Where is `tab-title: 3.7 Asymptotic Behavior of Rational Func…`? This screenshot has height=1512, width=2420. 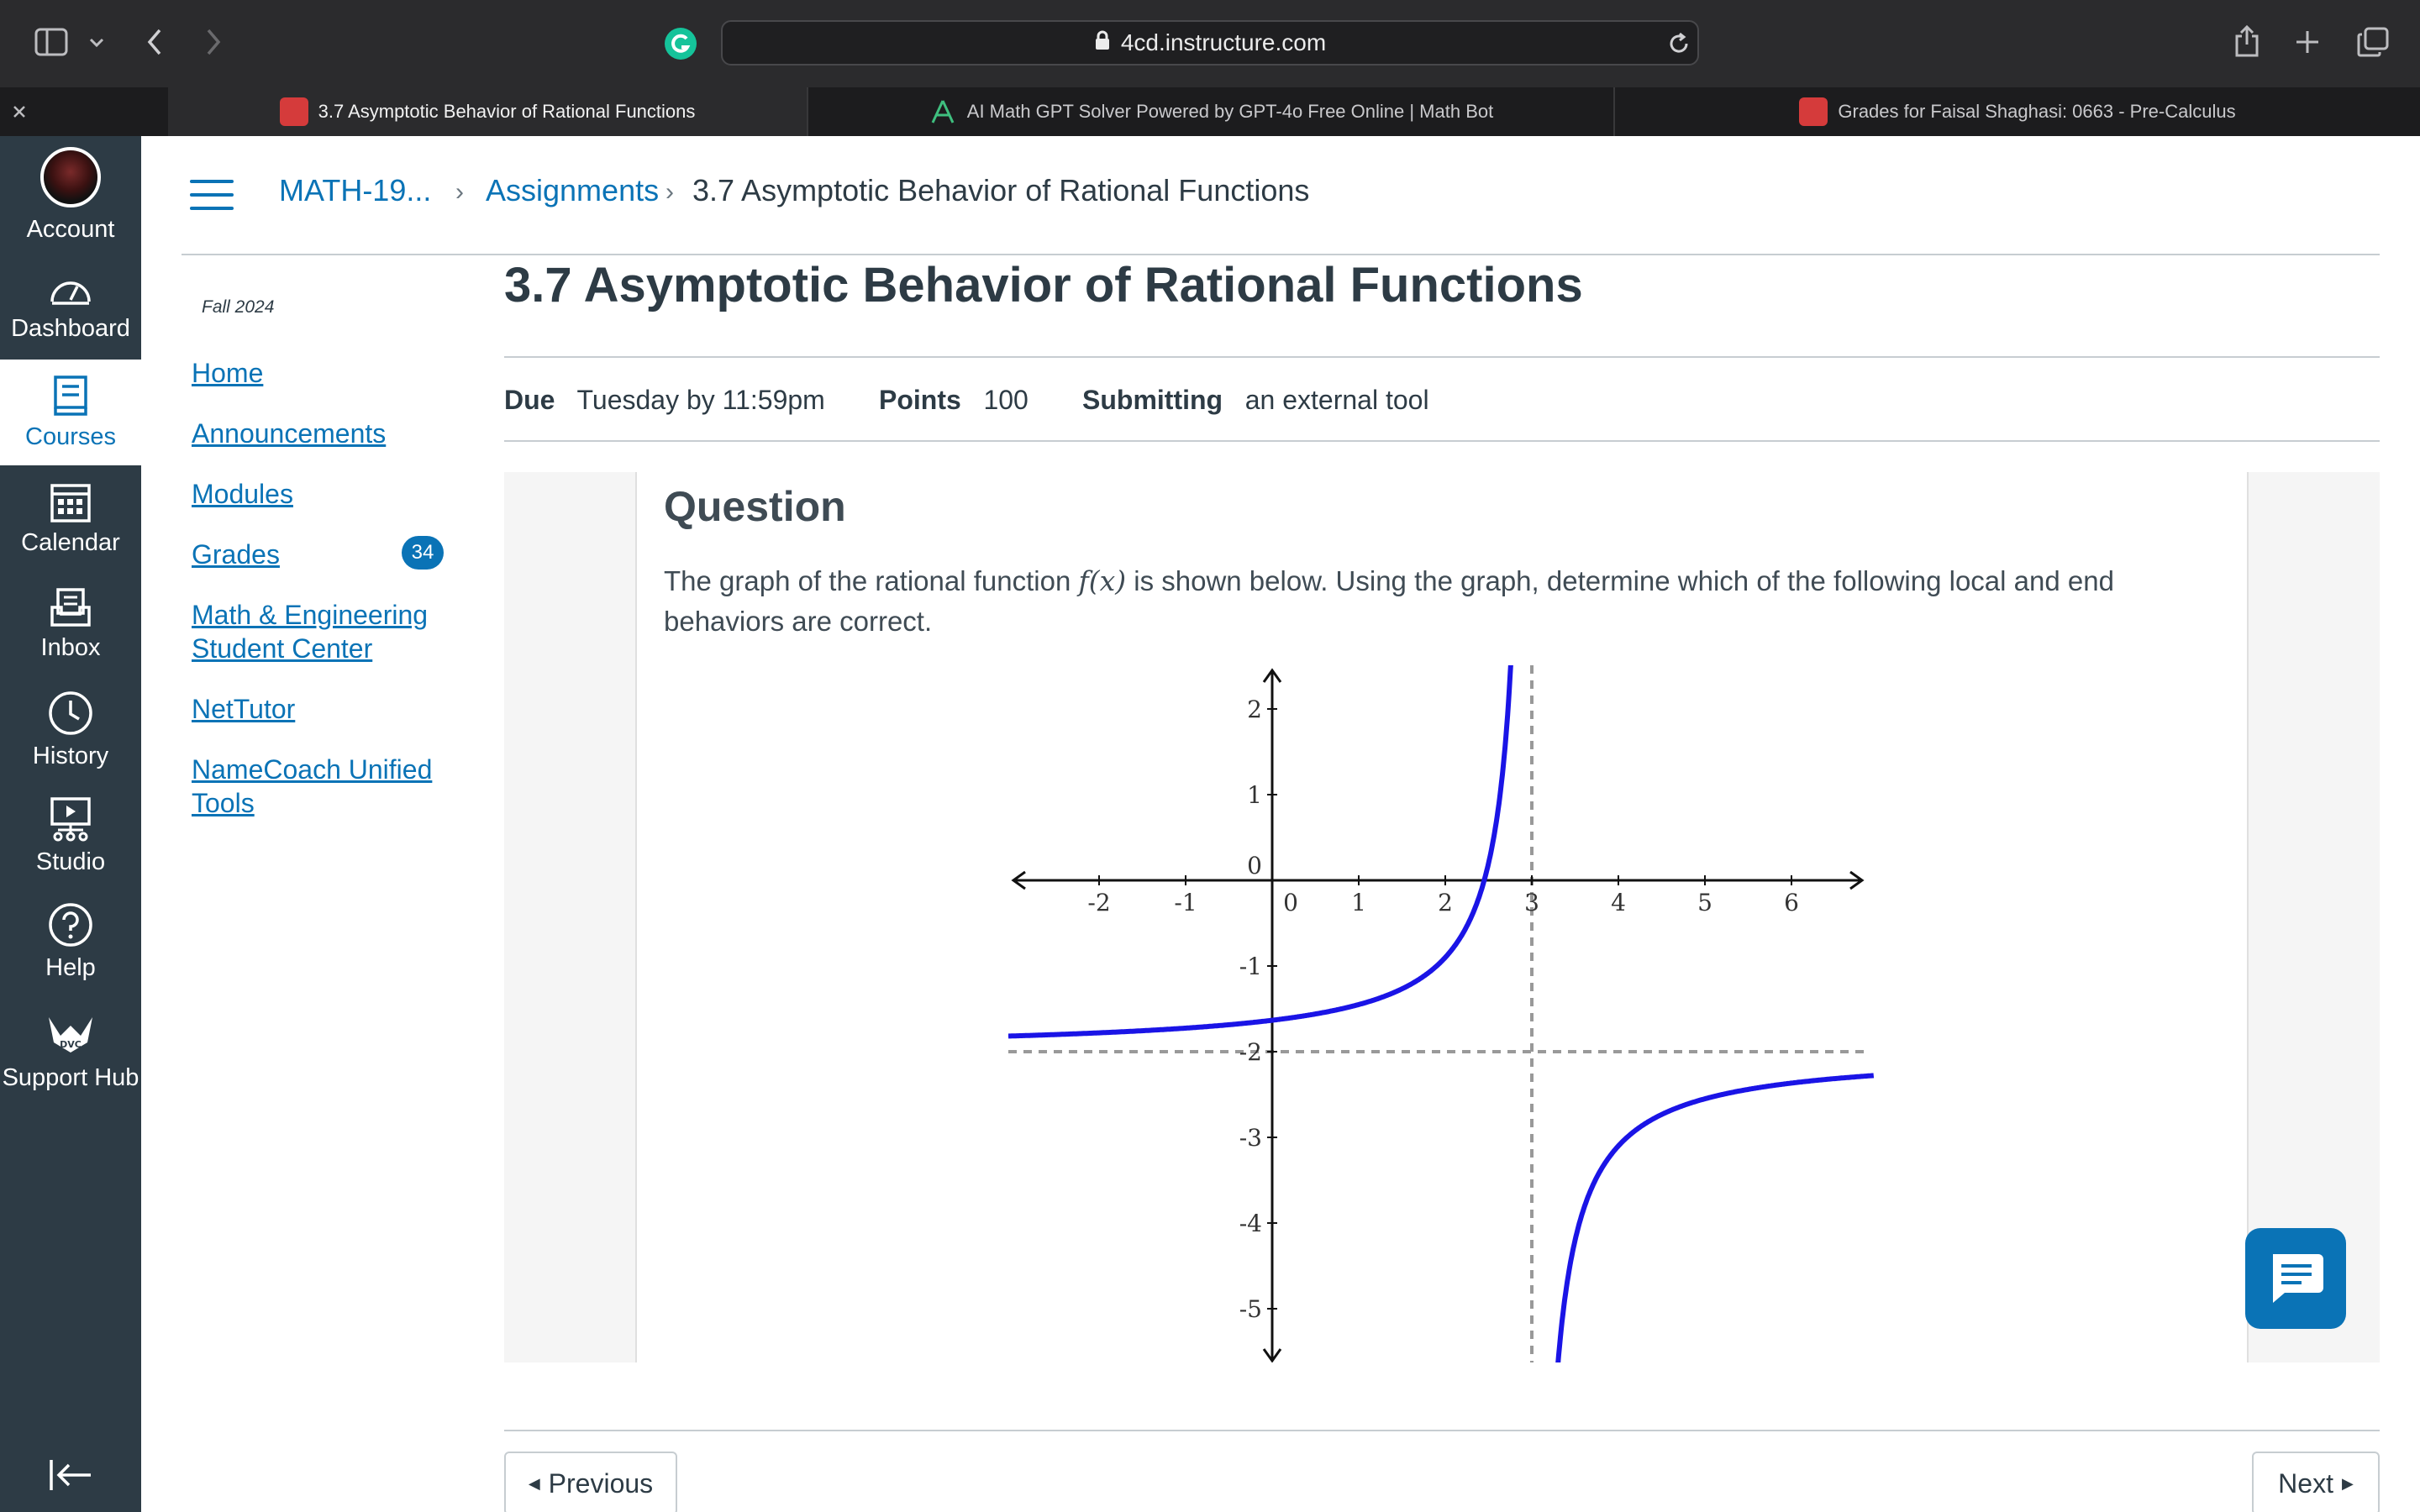
tab-title: 3.7 Asymptotic Behavior of Rational Func… is located at coordinates (507, 111).